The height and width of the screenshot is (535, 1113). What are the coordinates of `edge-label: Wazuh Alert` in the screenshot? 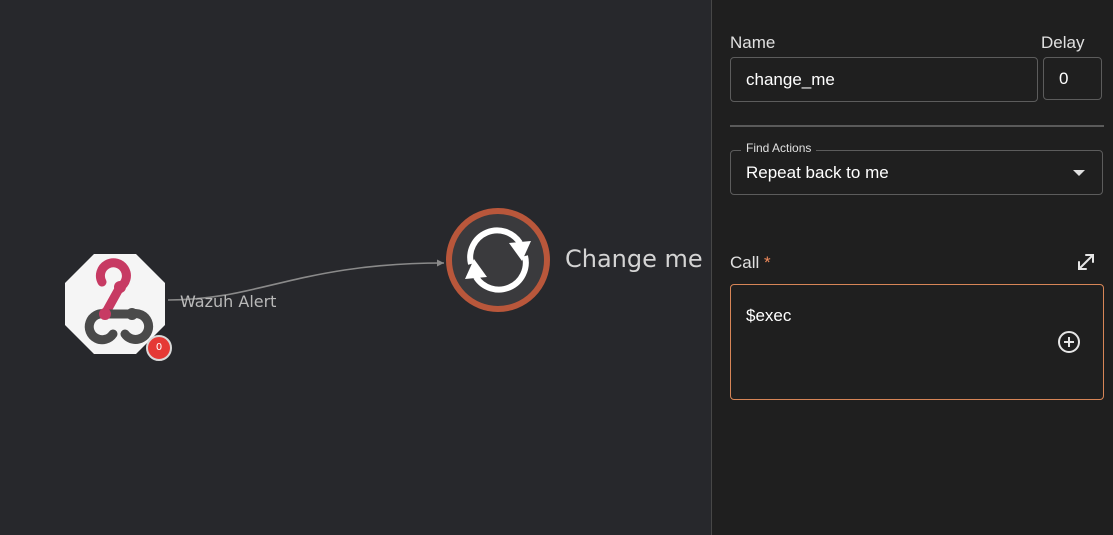 It's located at (228, 301).